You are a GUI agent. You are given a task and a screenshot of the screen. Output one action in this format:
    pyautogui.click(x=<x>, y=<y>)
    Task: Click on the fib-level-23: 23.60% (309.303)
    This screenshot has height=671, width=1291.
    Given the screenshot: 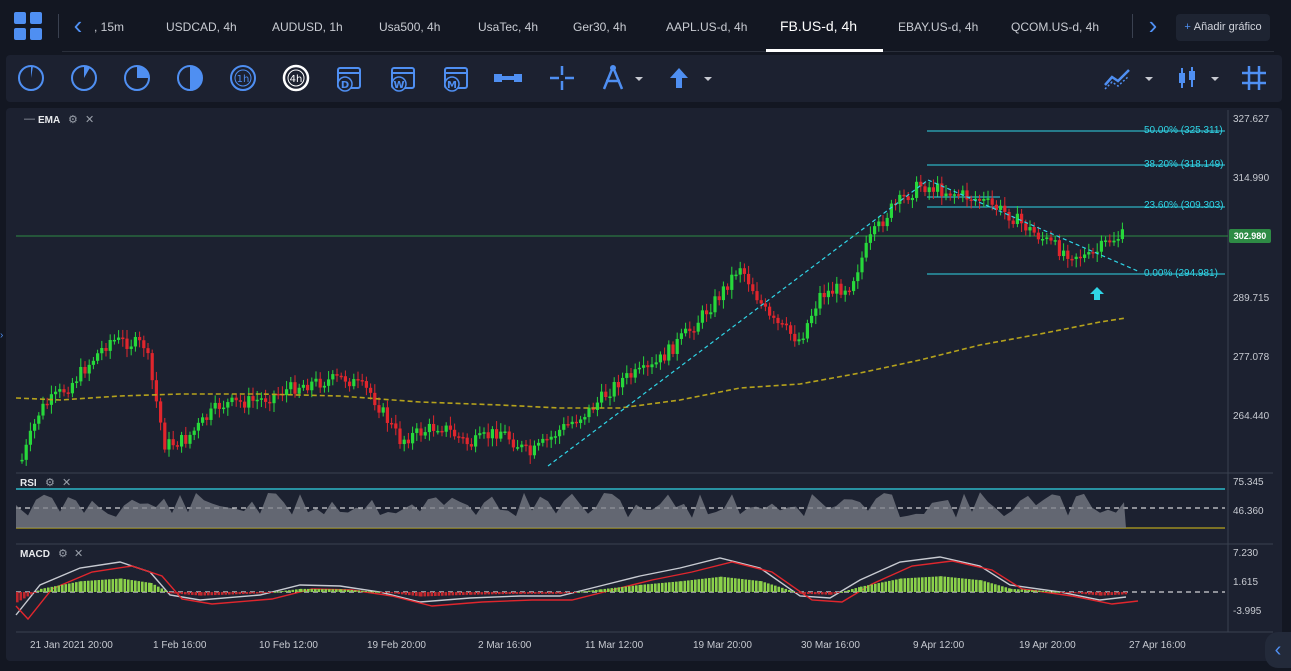 What is the action you would take?
    pyautogui.click(x=1184, y=205)
    